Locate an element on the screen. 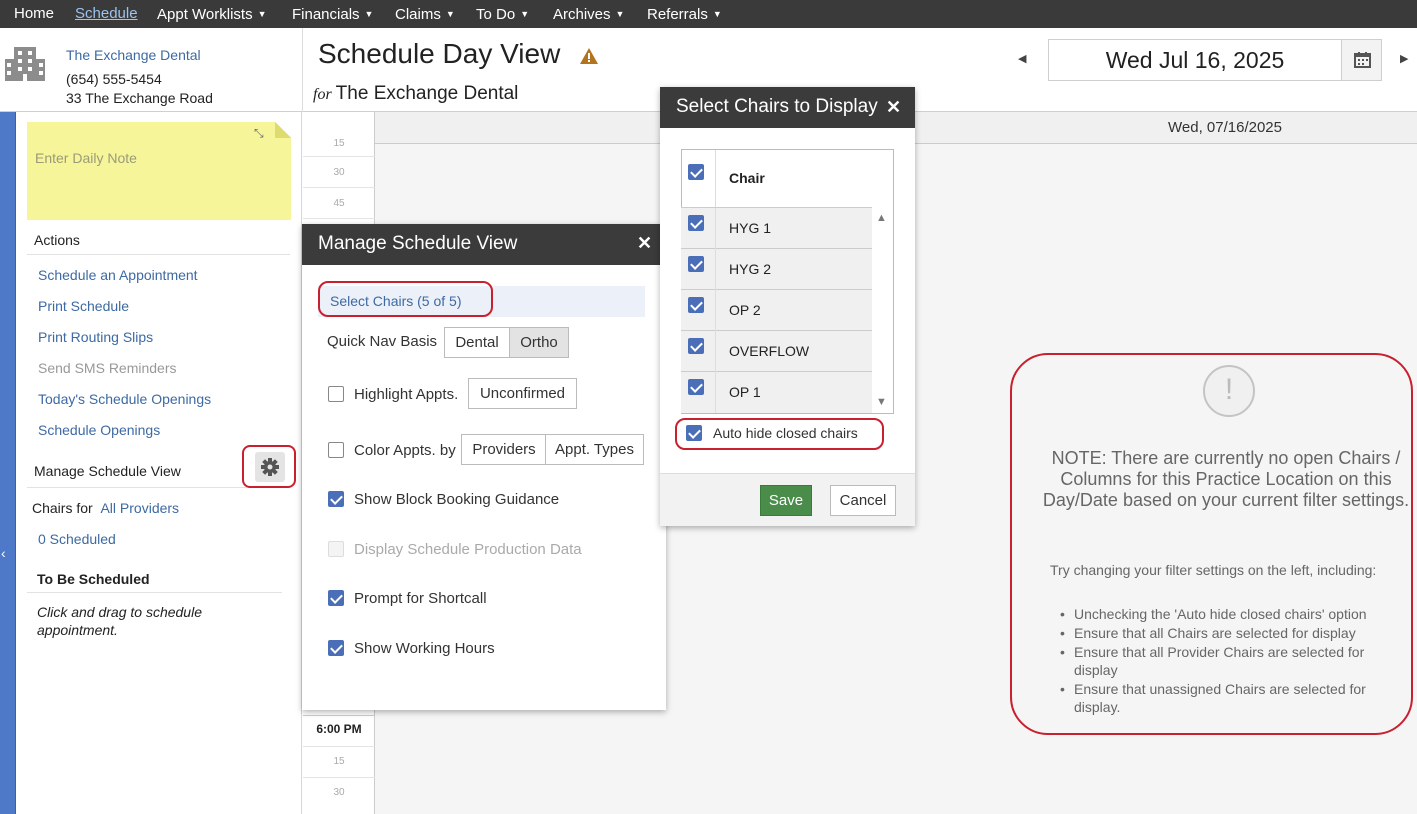  chair-name: HYG 1 is located at coordinates (750, 228).